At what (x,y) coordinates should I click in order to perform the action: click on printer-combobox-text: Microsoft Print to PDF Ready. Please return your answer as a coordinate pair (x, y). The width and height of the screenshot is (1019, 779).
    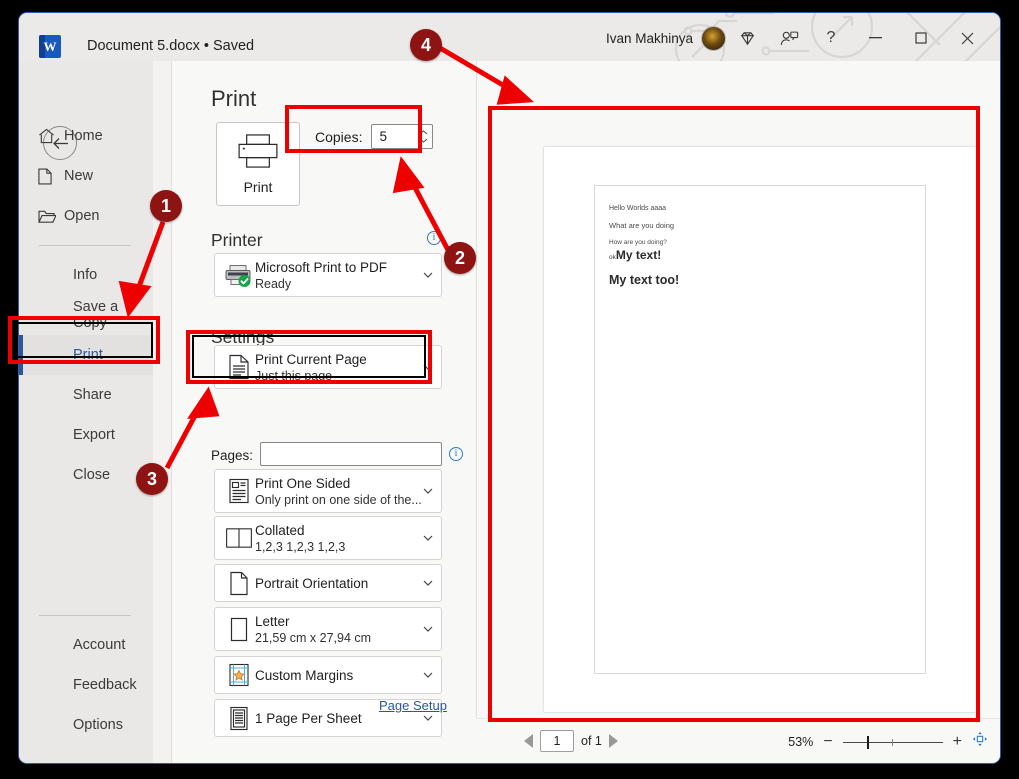
    Looking at the image, I should click on (338, 275).